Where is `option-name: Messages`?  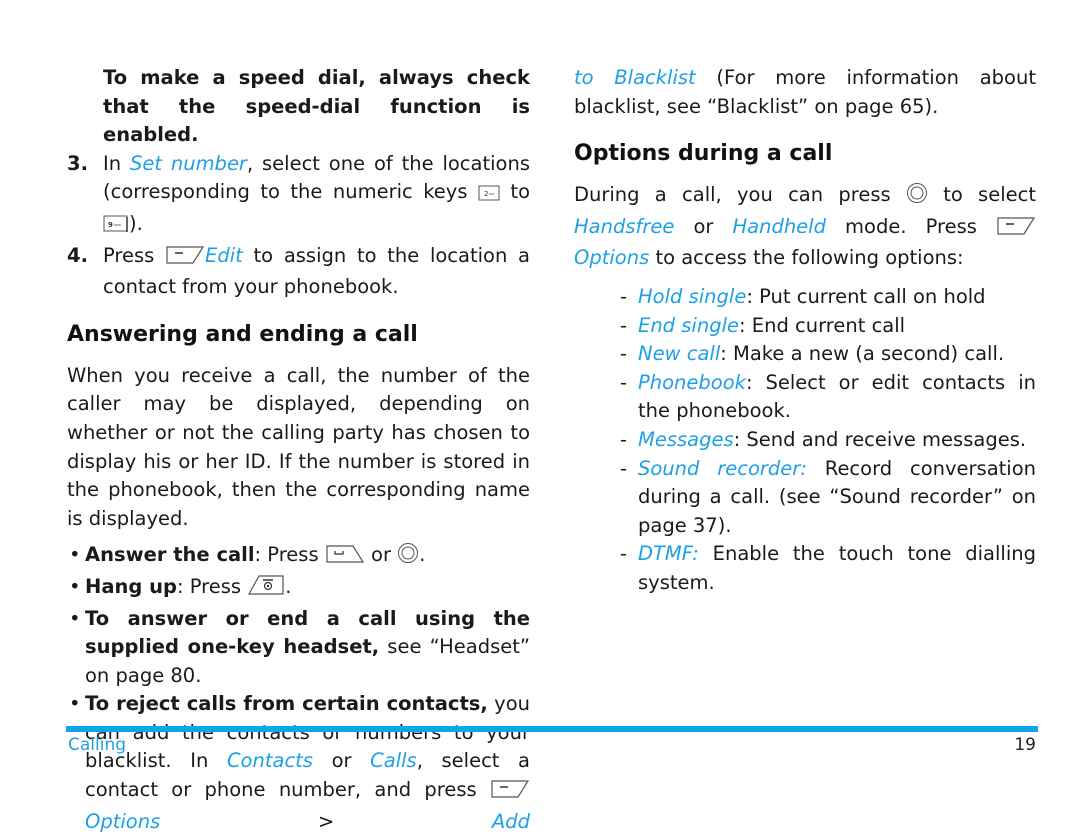
option-name: Messages is located at coordinates (686, 439).